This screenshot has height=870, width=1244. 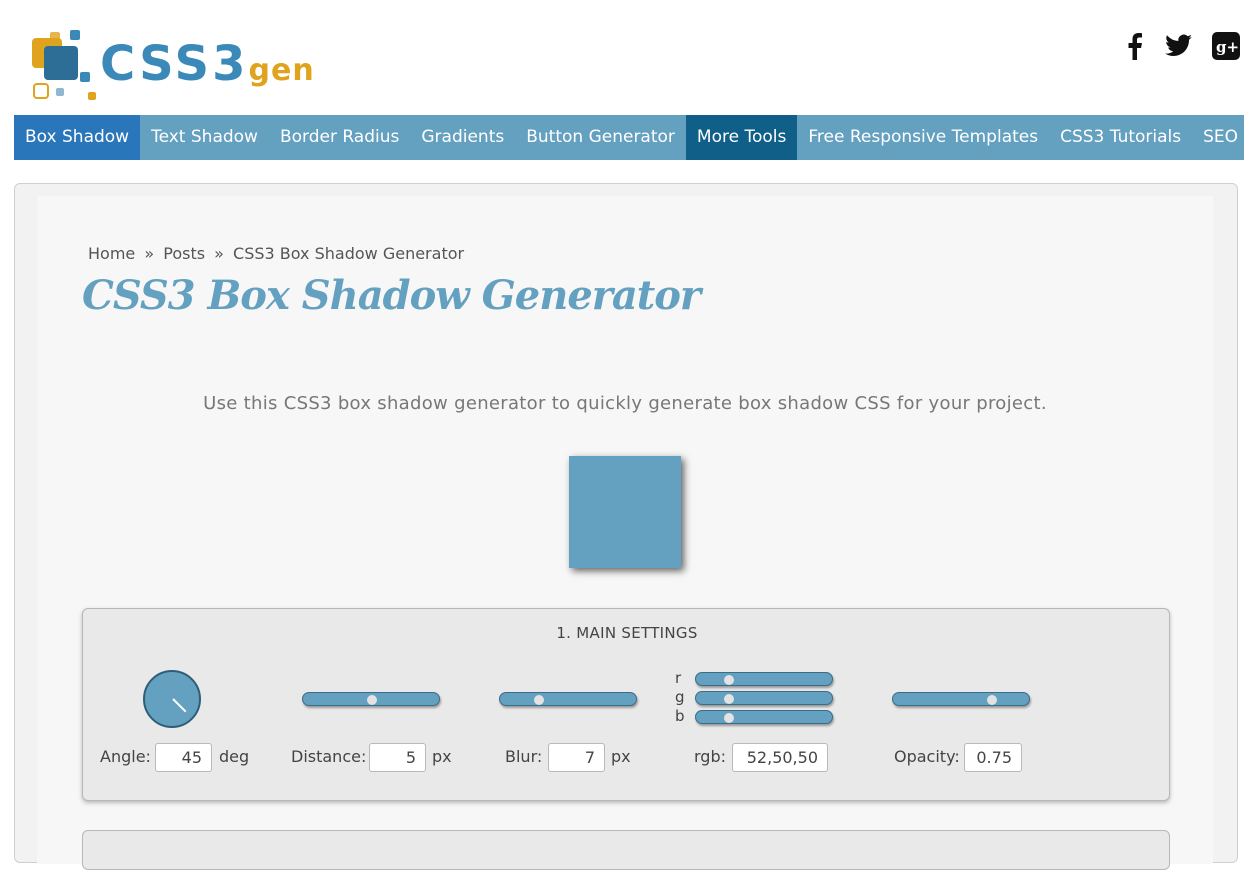 I want to click on g-label: g, so click(x=680, y=697).